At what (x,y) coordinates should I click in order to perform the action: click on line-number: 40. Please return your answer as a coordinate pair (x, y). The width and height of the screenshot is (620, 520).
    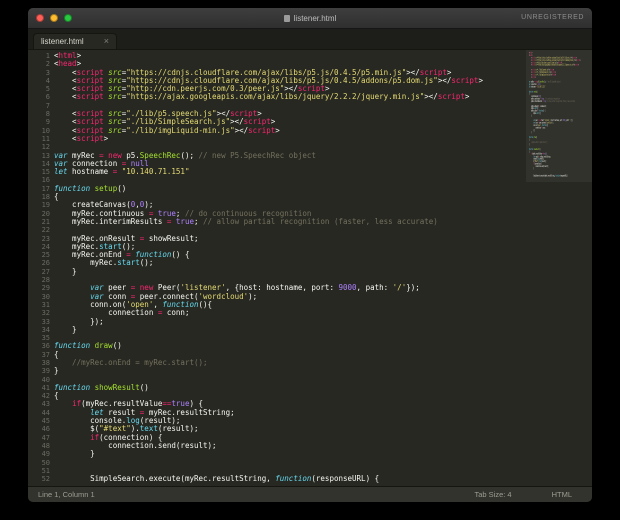
    Looking at the image, I should click on (45, 379).